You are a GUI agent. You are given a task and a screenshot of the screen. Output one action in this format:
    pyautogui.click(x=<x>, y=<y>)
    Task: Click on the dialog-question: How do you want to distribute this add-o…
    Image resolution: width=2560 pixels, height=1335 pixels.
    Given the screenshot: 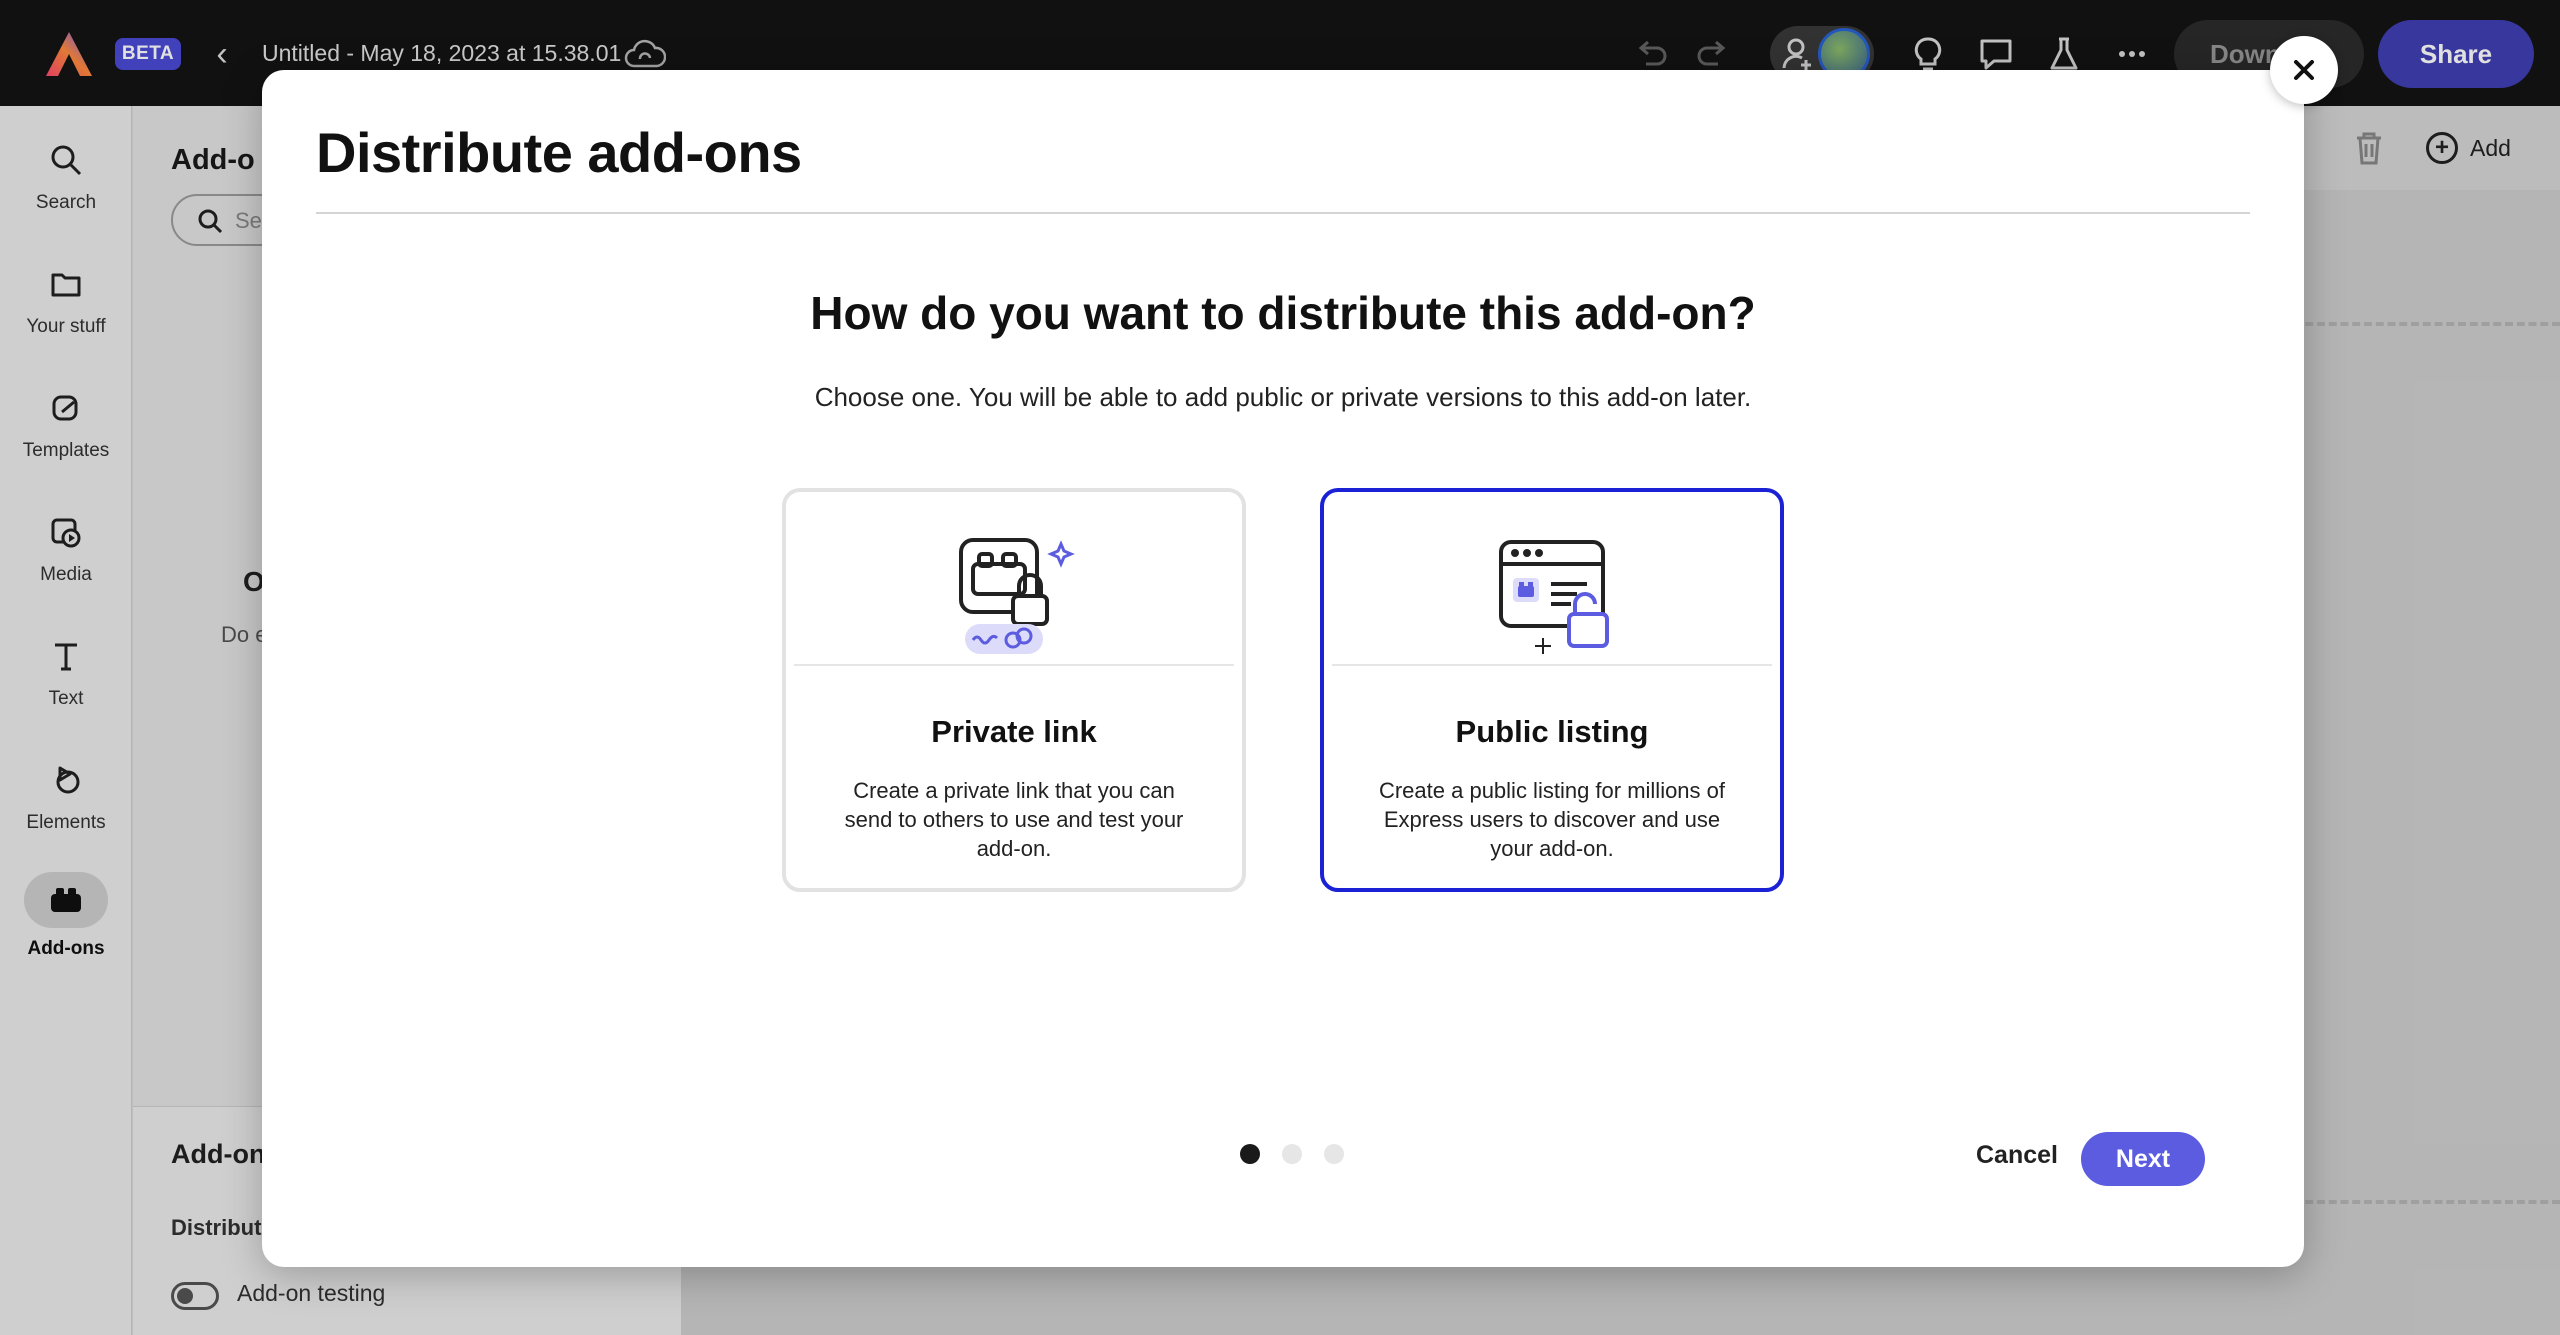 What is the action you would take?
    pyautogui.click(x=1283, y=313)
    